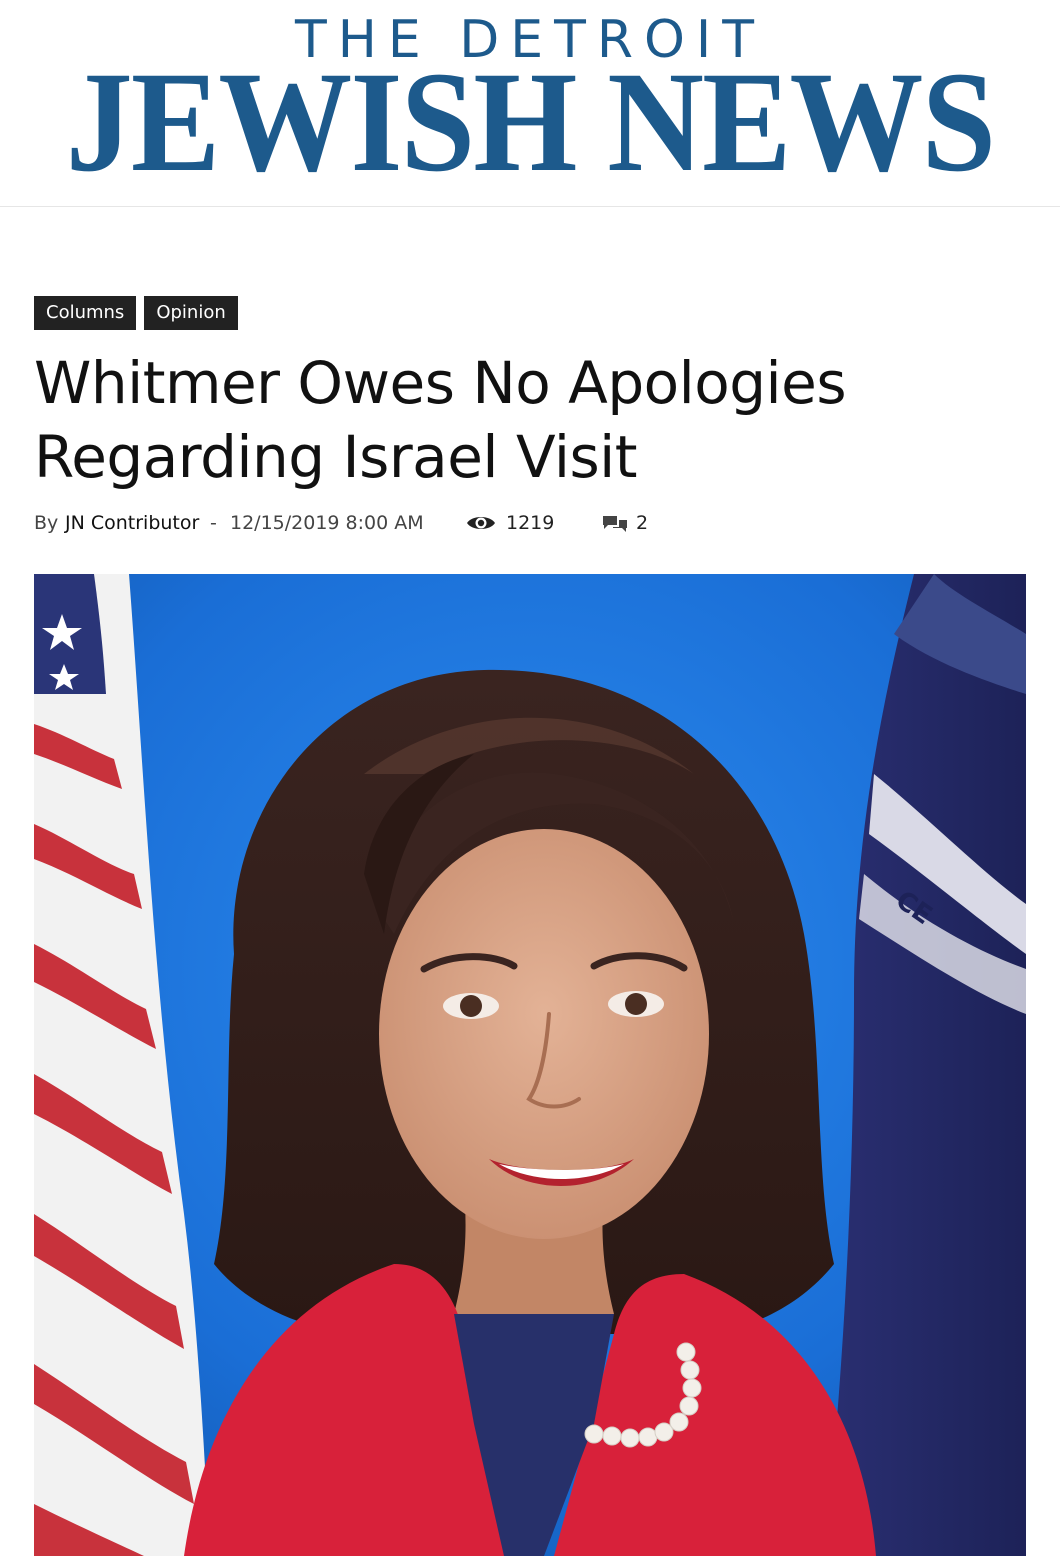 Image resolution: width=1060 pixels, height=1556 pixels. What do you see at coordinates (191, 313) in the screenshot?
I see `tag-opinion: Opinion` at bounding box center [191, 313].